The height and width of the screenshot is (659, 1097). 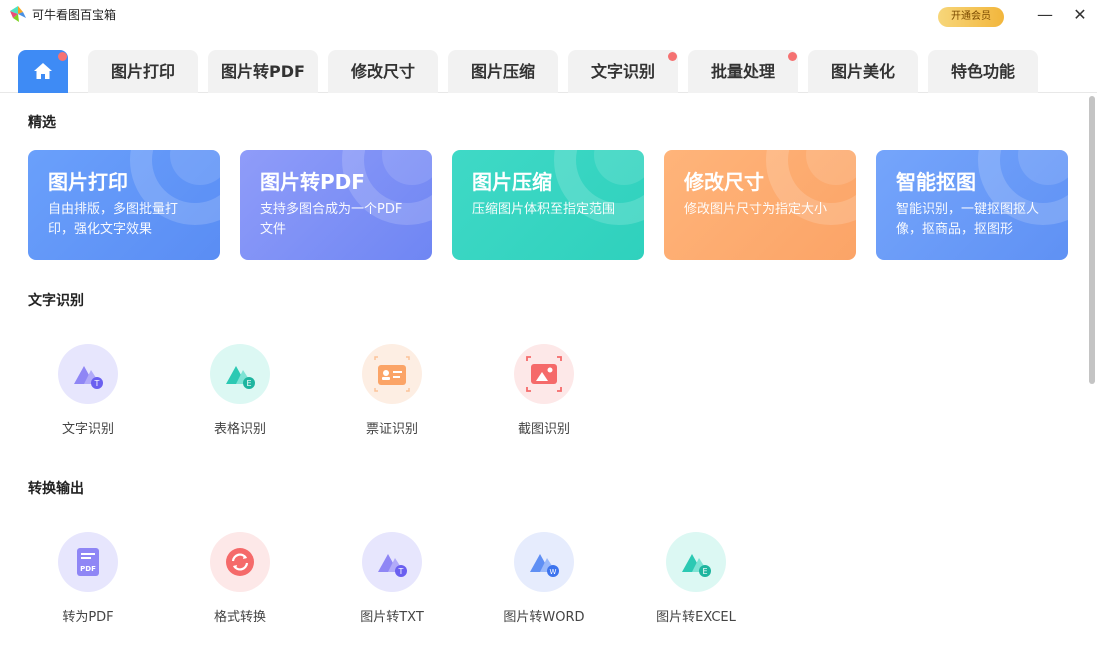 What do you see at coordinates (56, 489) in the screenshot?
I see `section-title-convert: 转换输出` at bounding box center [56, 489].